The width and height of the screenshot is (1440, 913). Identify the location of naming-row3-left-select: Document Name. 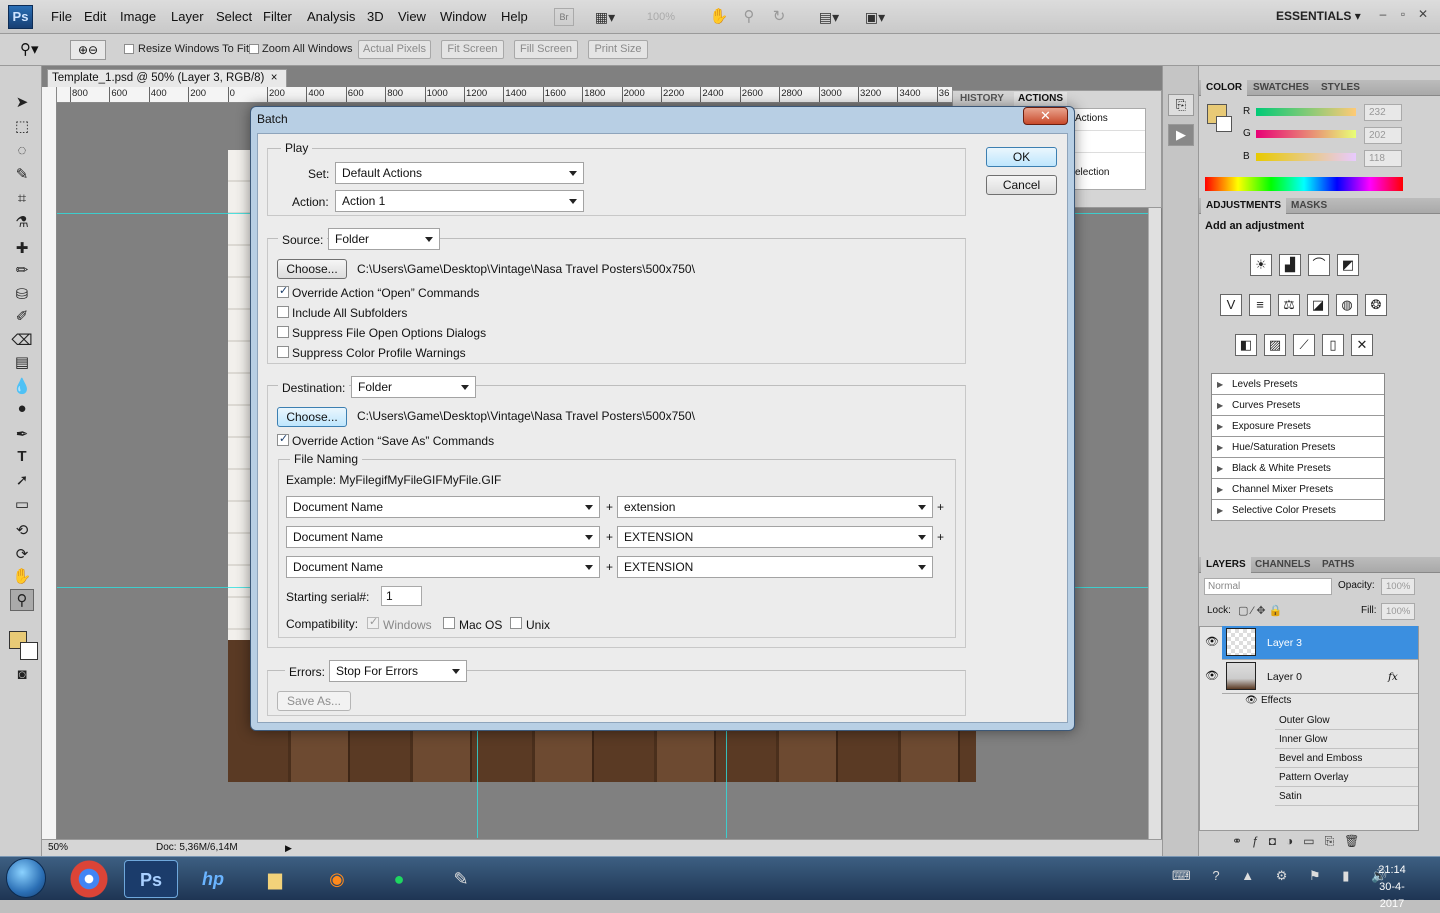
(443, 567).